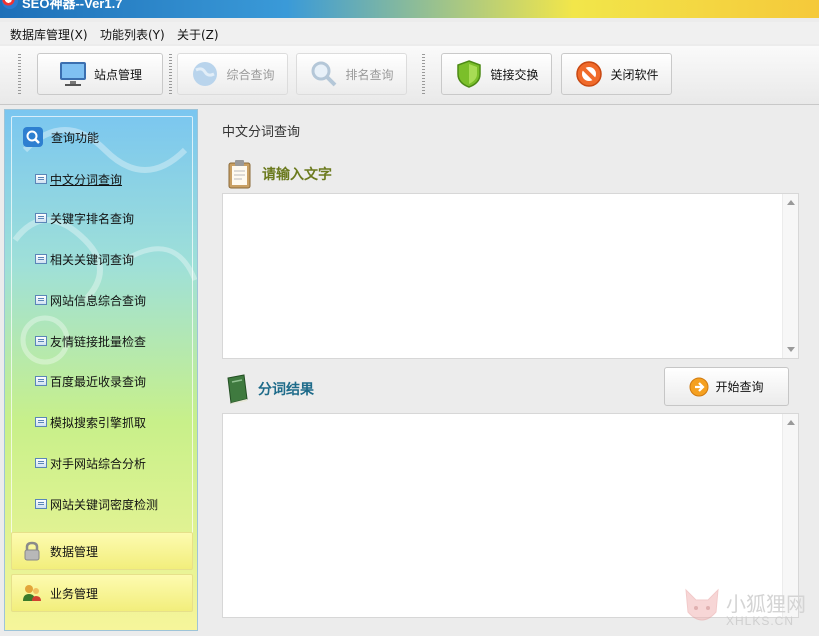 This screenshot has width=819, height=636. What do you see at coordinates (32, 551) in the screenshot?
I see `lock-icon` at bounding box center [32, 551].